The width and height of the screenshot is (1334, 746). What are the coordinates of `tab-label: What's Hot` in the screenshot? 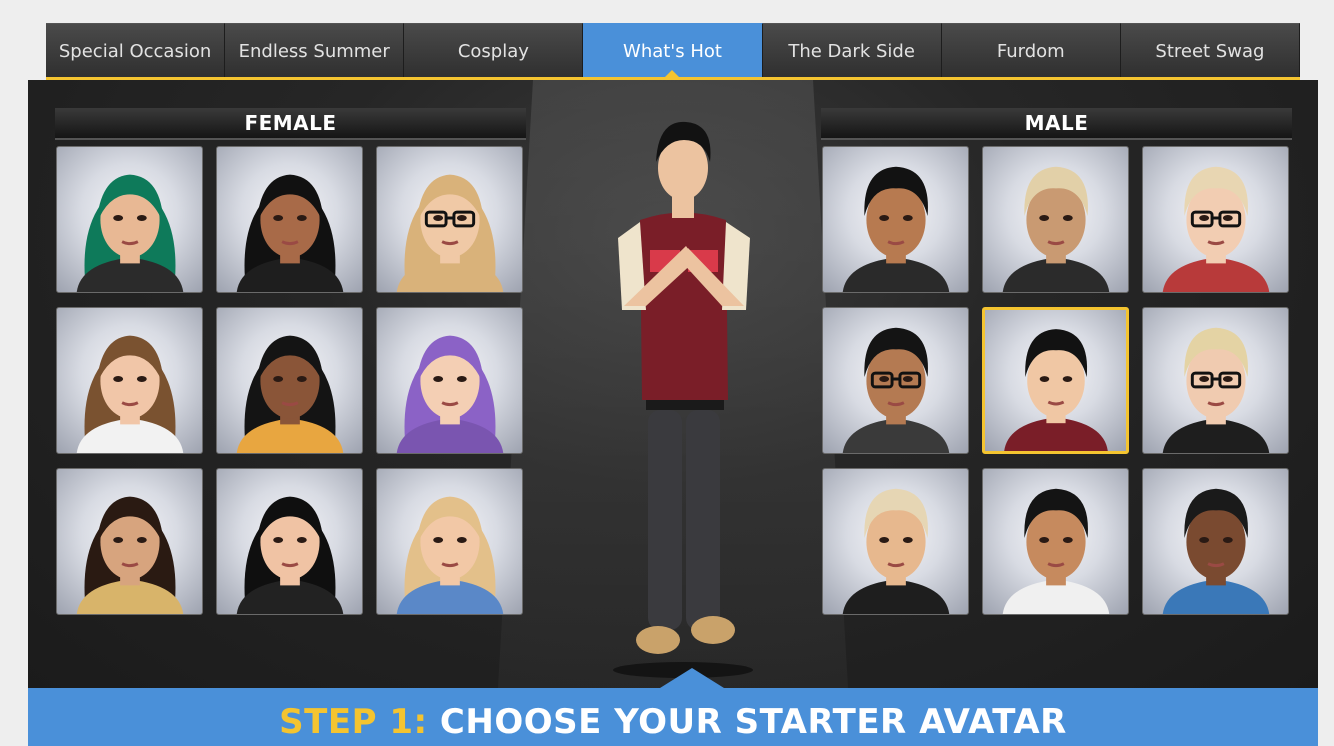 It's located at (672, 51).